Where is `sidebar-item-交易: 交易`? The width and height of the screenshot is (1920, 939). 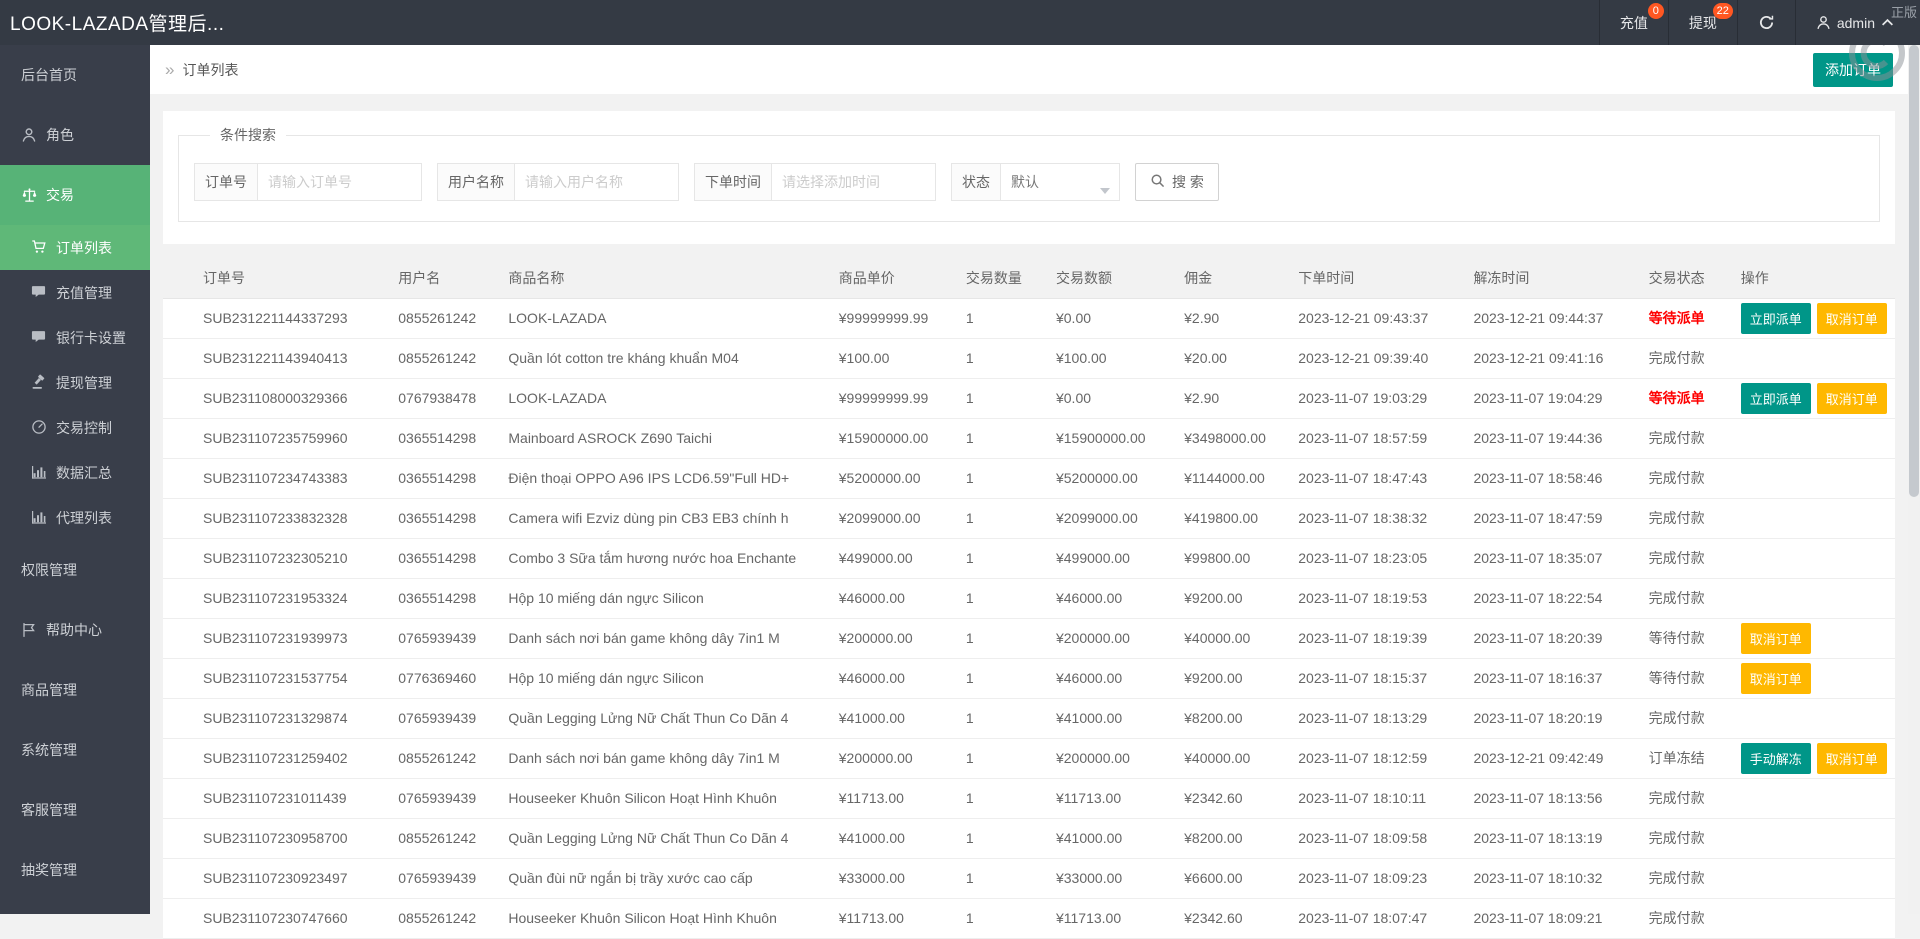
sidebar-item-交易: 交易 is located at coordinates (75, 195).